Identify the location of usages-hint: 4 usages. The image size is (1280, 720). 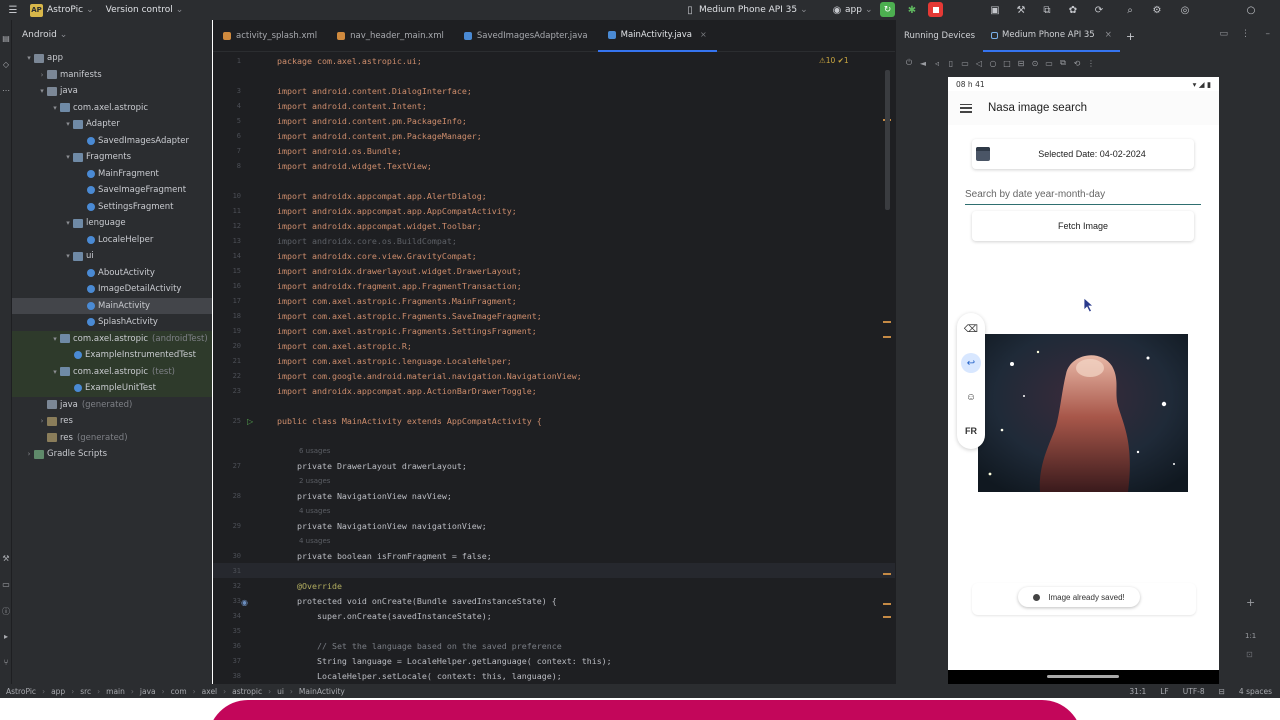
(314, 541).